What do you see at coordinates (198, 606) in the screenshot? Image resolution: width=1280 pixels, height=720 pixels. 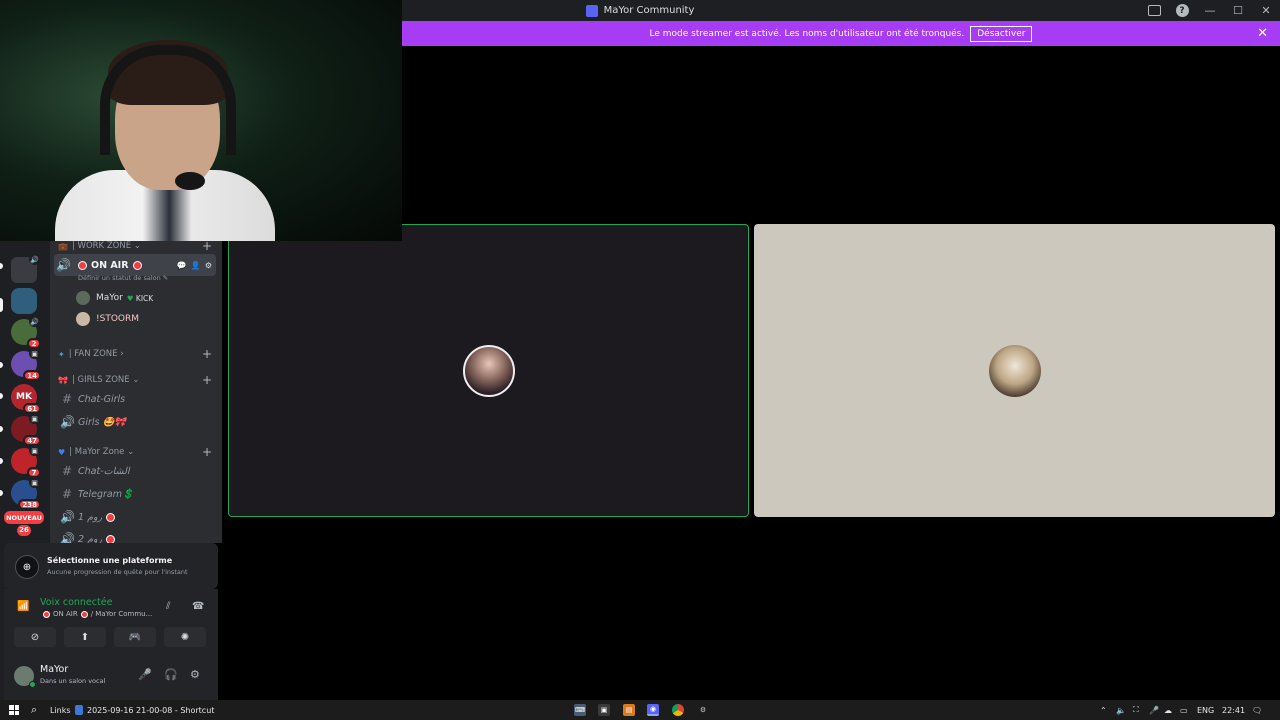 I see `disconnect-icon: ☎` at bounding box center [198, 606].